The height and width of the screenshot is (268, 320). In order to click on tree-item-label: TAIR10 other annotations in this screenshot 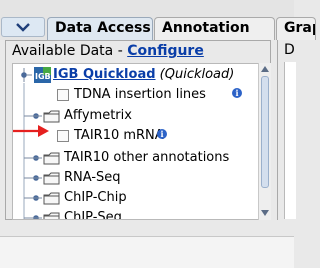, I will do `click(147, 157)`.